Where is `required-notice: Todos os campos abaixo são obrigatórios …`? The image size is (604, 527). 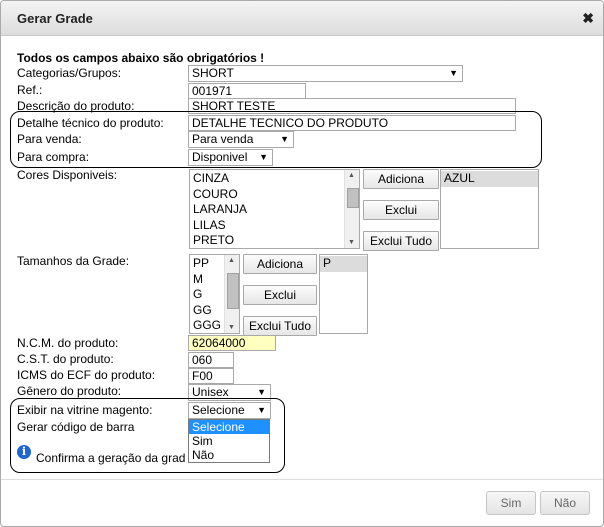 required-notice: Todos os campos abaixo são obrigatórios … is located at coordinates (141, 58).